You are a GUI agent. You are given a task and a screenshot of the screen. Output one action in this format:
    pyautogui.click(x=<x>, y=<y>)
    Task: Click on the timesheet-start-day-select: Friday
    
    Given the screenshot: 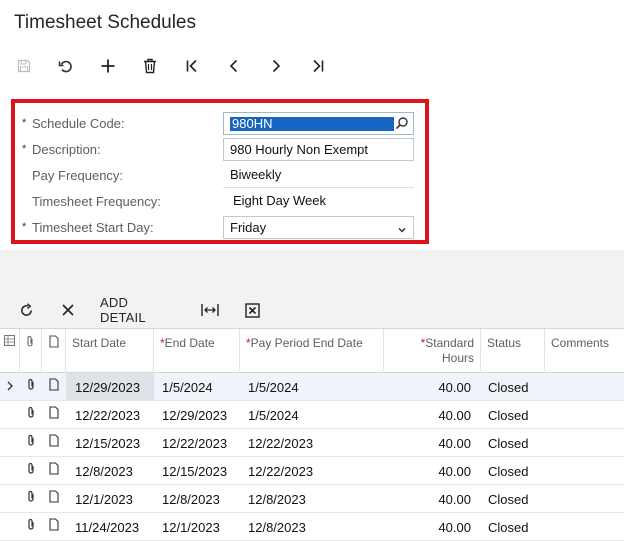 What is the action you would take?
    pyautogui.click(x=318, y=227)
    